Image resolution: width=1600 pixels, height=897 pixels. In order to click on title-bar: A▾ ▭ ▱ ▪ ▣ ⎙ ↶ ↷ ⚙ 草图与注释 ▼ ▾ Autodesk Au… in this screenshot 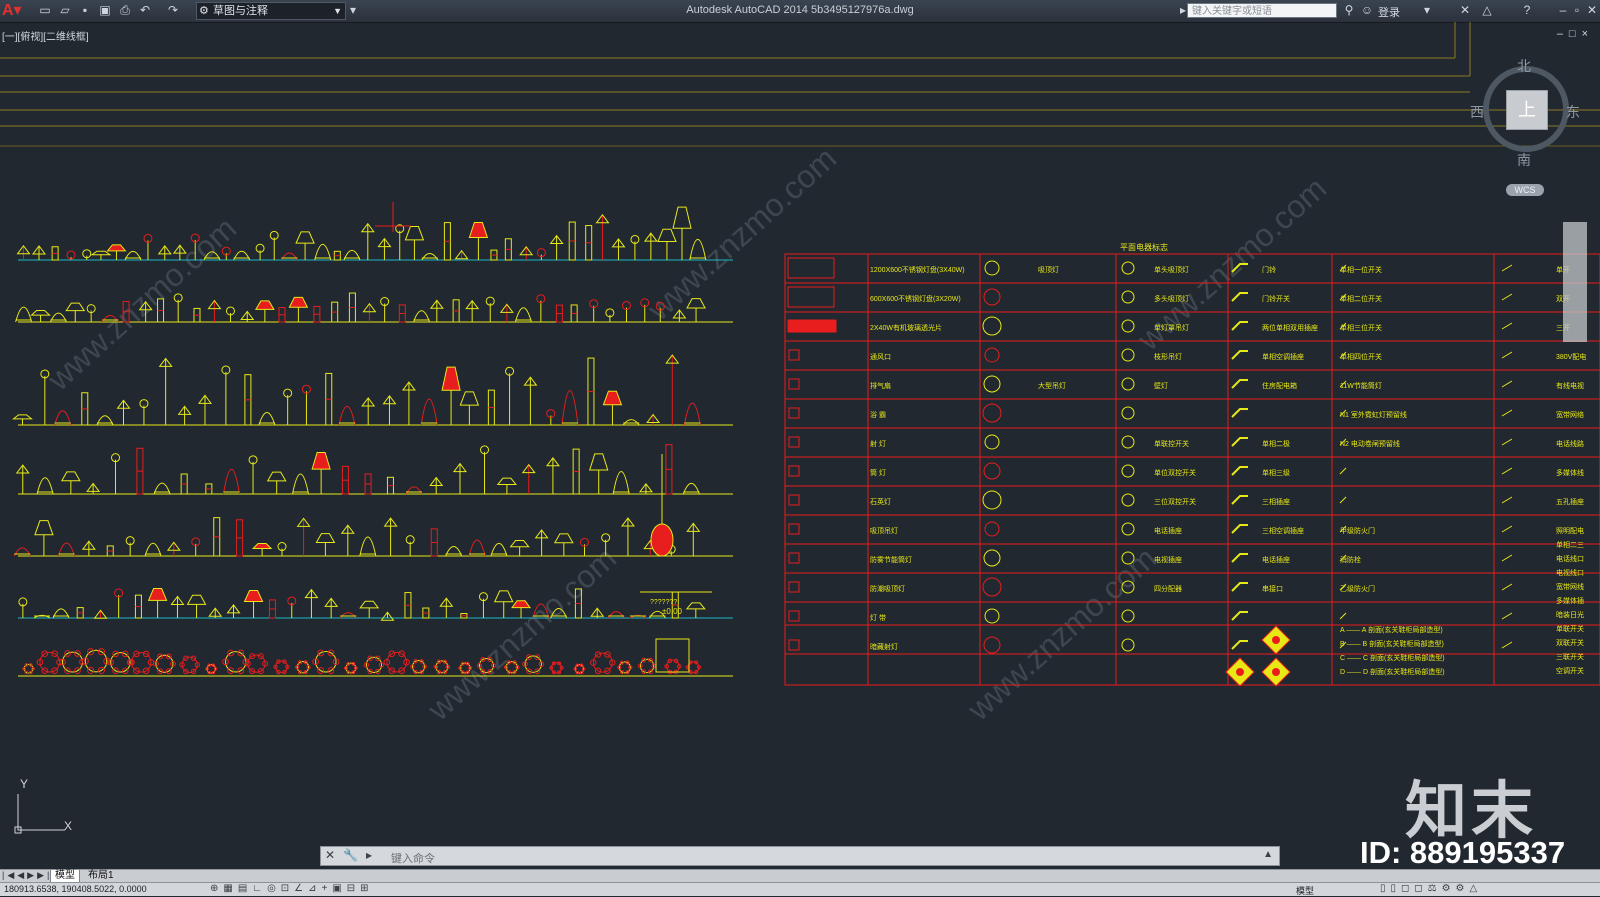, I will do `click(800, 11)`.